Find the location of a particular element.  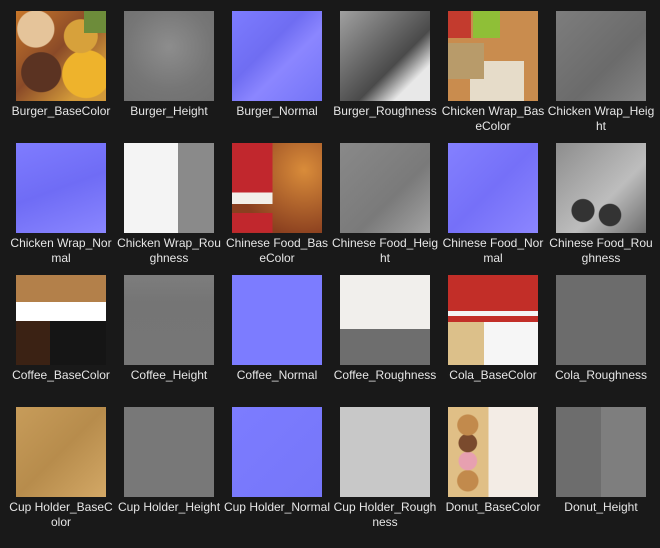

texture-tile: Cup Holder_BaseColor is located at coordinates (61, 462).